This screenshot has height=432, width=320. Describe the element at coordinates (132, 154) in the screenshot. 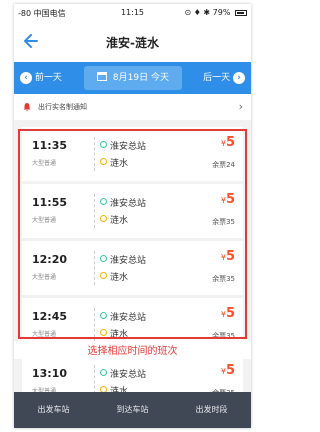

I see `trip-card: 11:35 大型普通 淮安总站涟水 ¥5 余票24` at that location.